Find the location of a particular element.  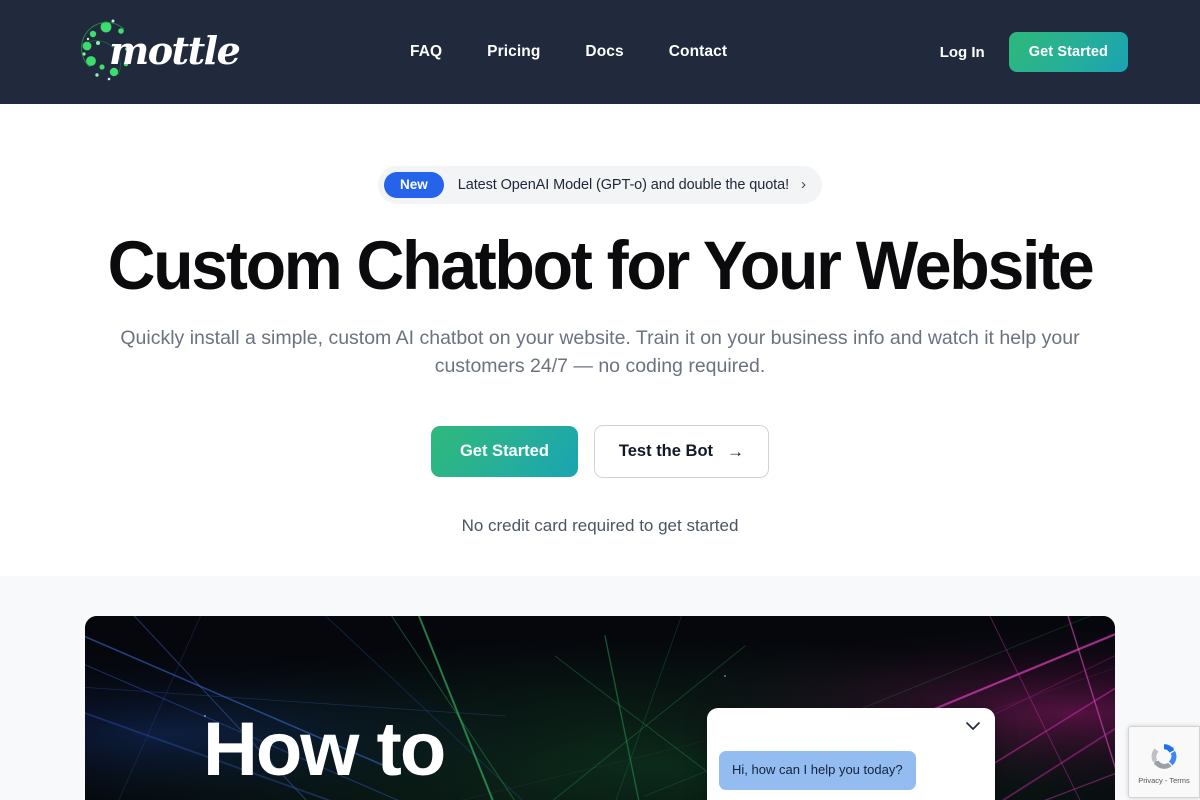

hero-cta-row: Get Started Test the Bot → is located at coordinates (600, 451).